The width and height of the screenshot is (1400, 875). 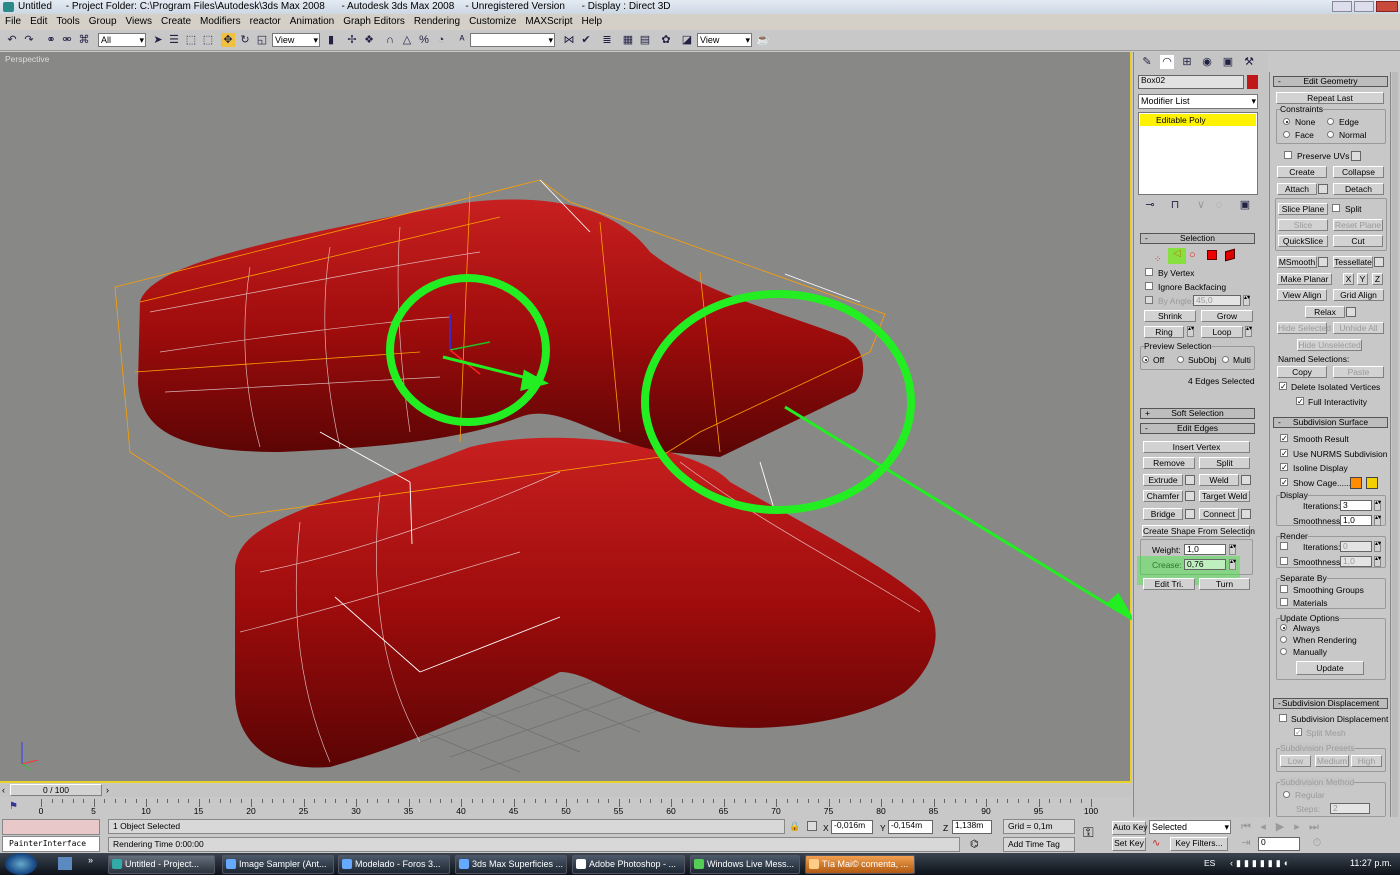 I want to click on edit-geometry-rollout-header: - Edit Geometry, so click(x=1330, y=81).